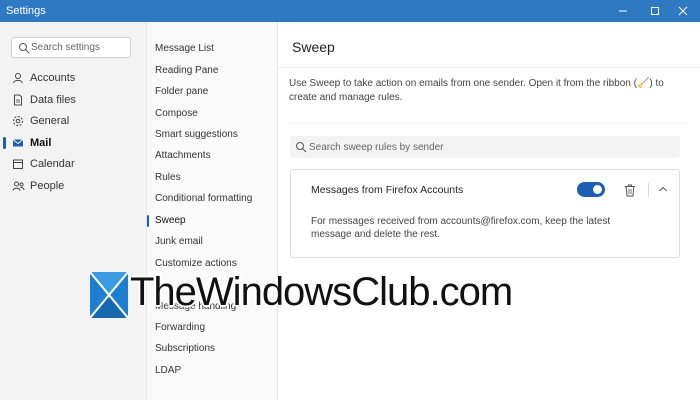 The height and width of the screenshot is (400, 700). Describe the element at coordinates (53, 100) in the screenshot. I see `sidebar-item-label: Data files` at that location.